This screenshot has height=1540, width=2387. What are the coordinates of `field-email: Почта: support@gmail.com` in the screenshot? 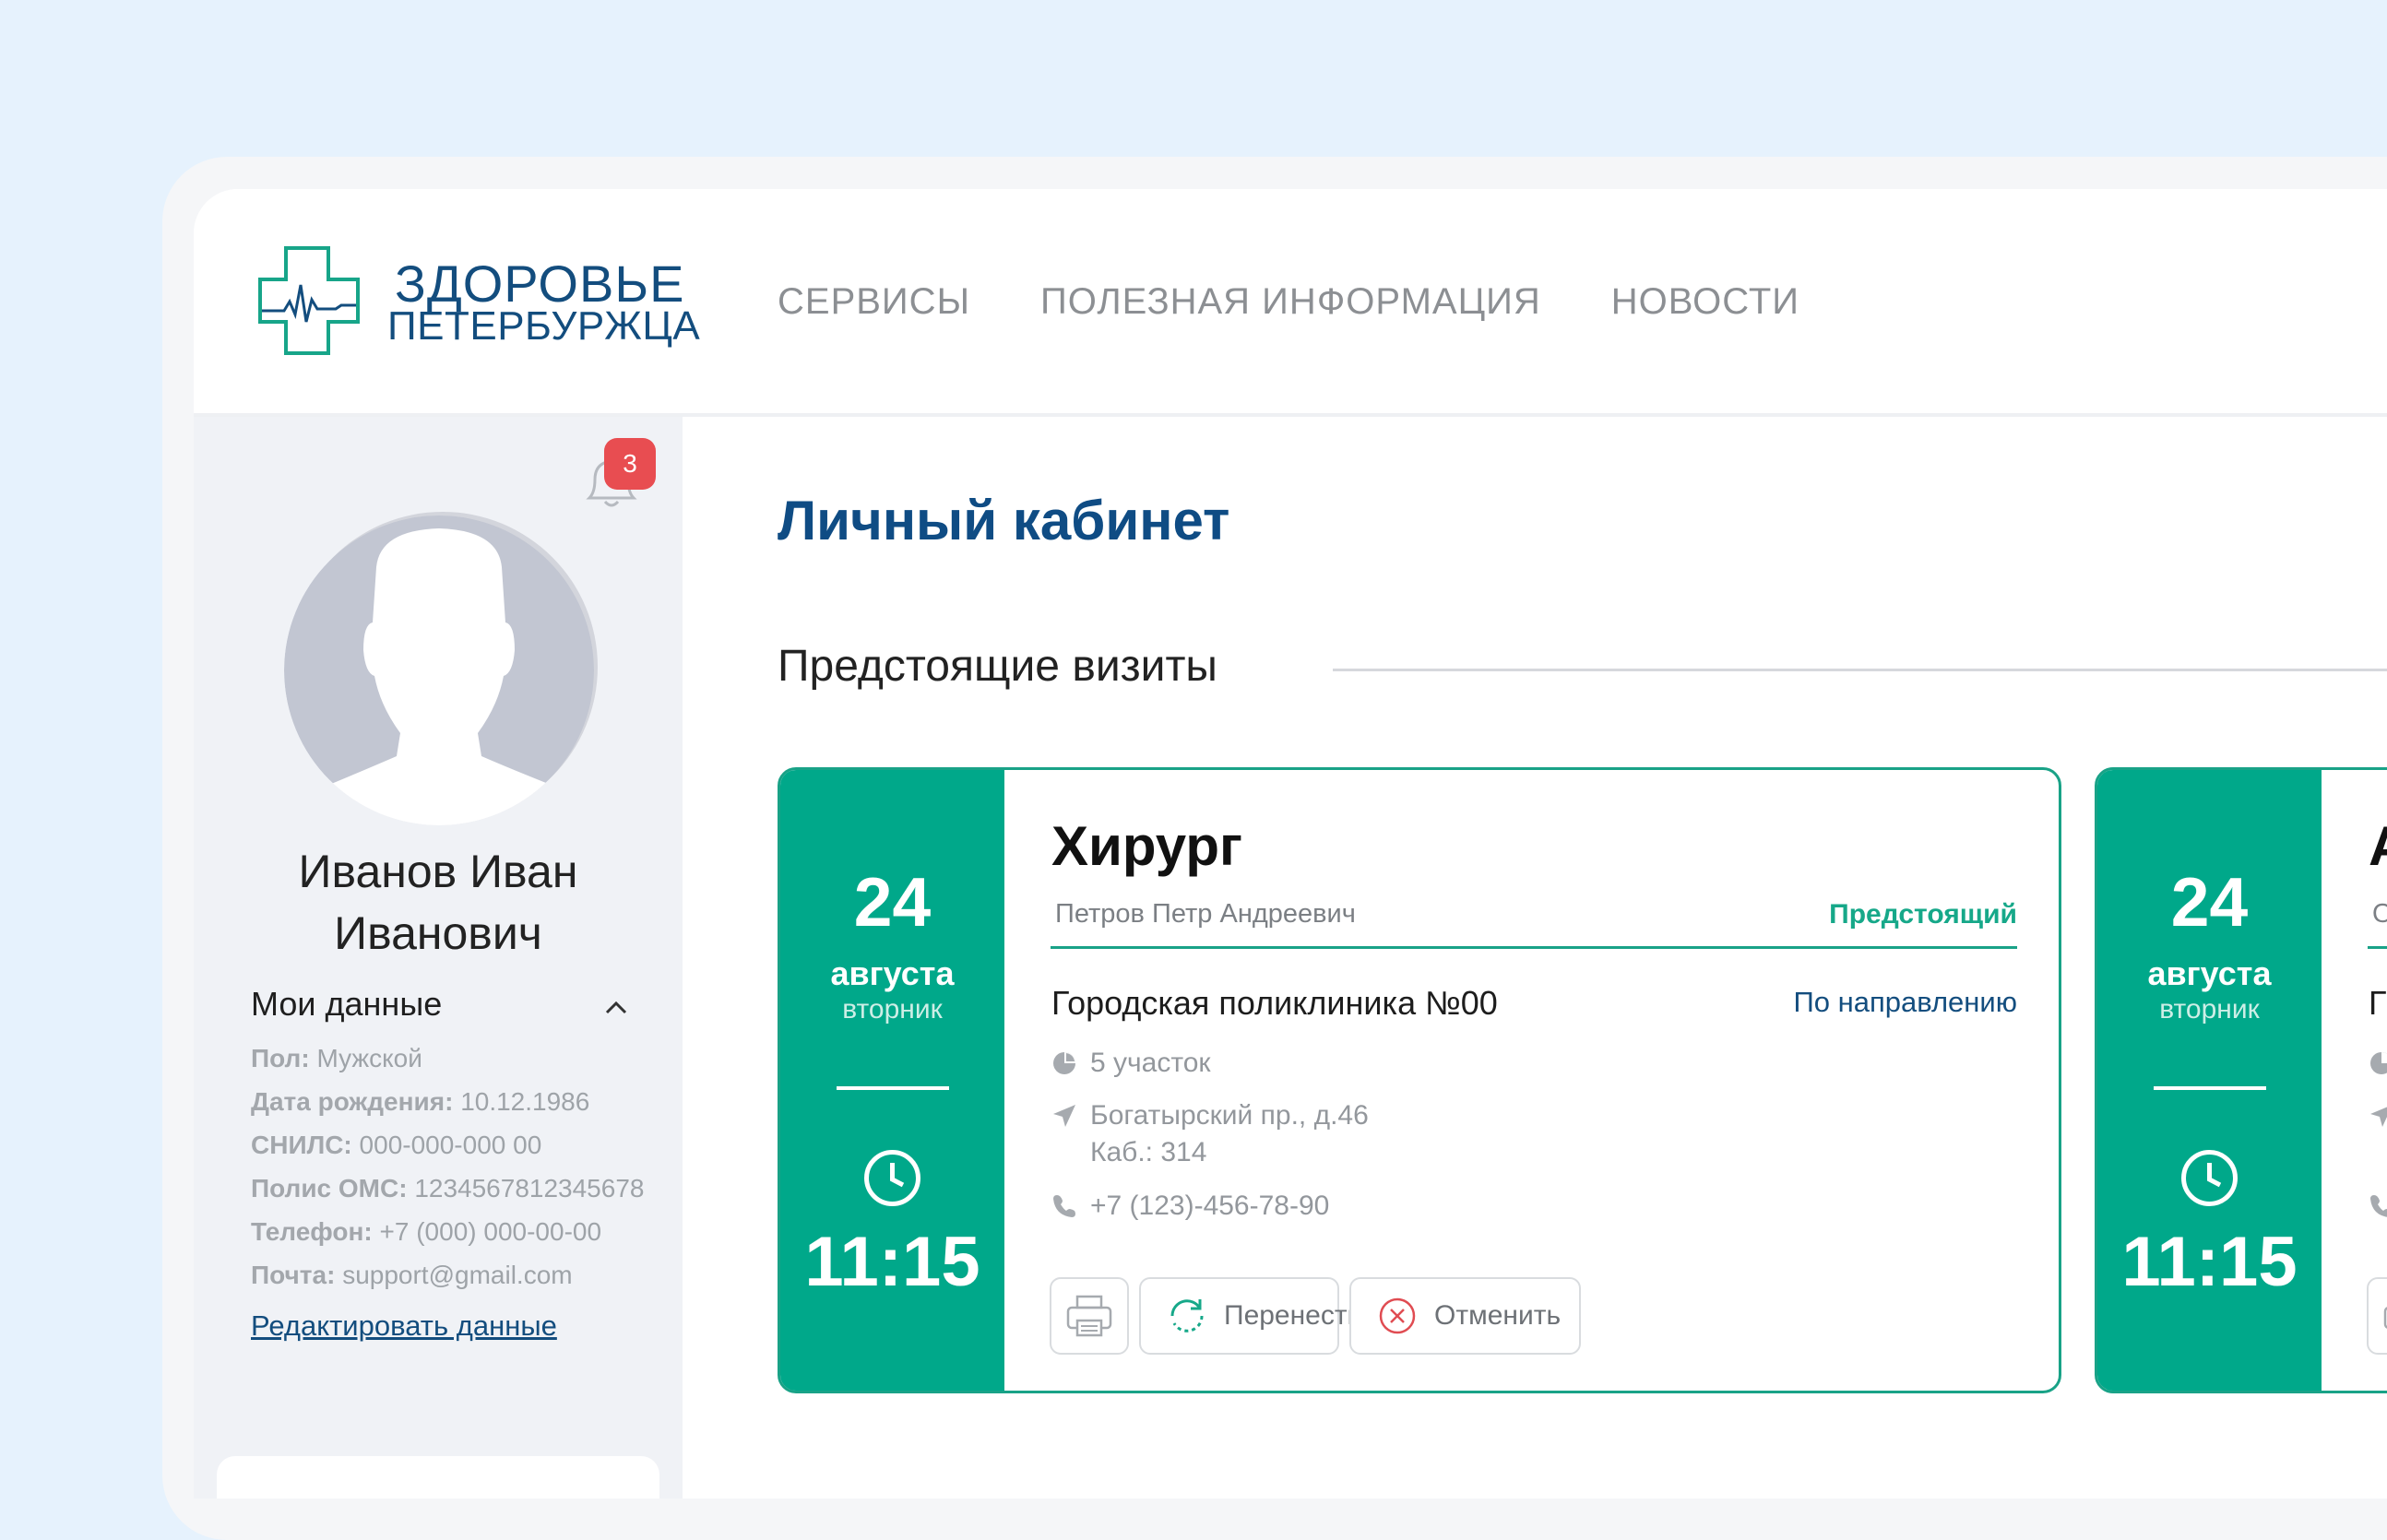 It's located at (412, 1275).